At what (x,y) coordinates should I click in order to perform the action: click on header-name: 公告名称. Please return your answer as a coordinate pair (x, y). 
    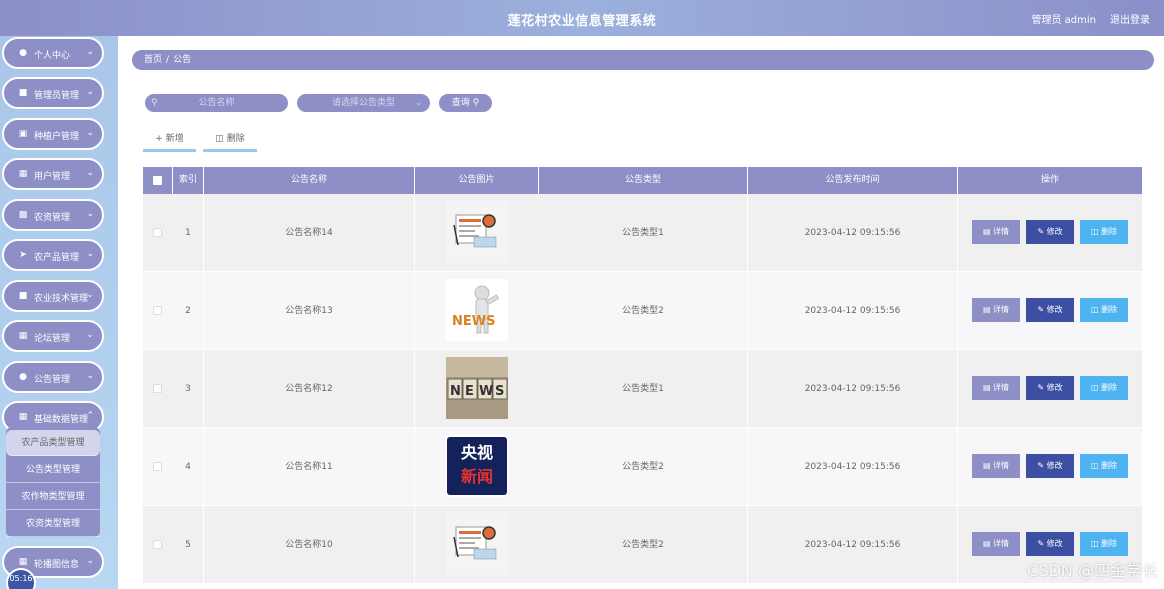
    Looking at the image, I should click on (309, 180).